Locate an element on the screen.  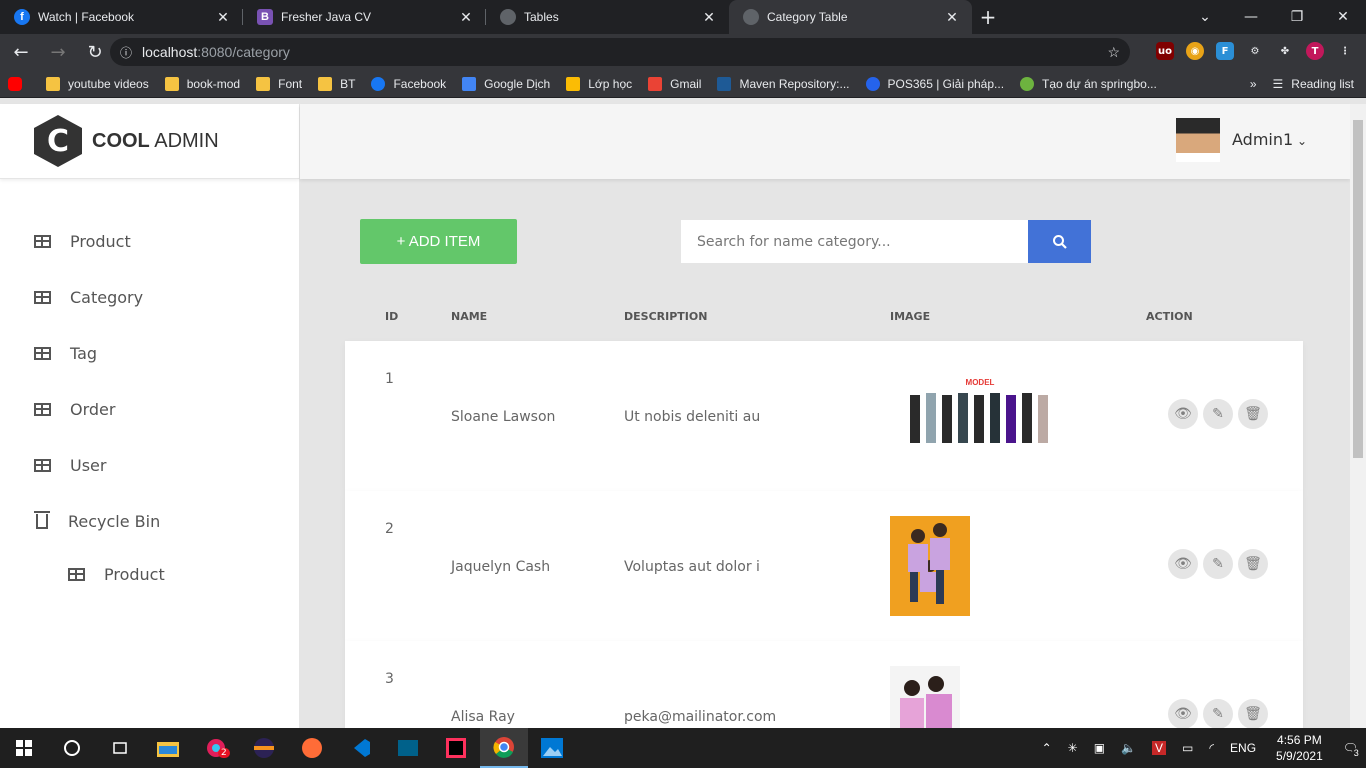
browser-tab-tables: Tables ✕ is located at coordinates (607, 17).